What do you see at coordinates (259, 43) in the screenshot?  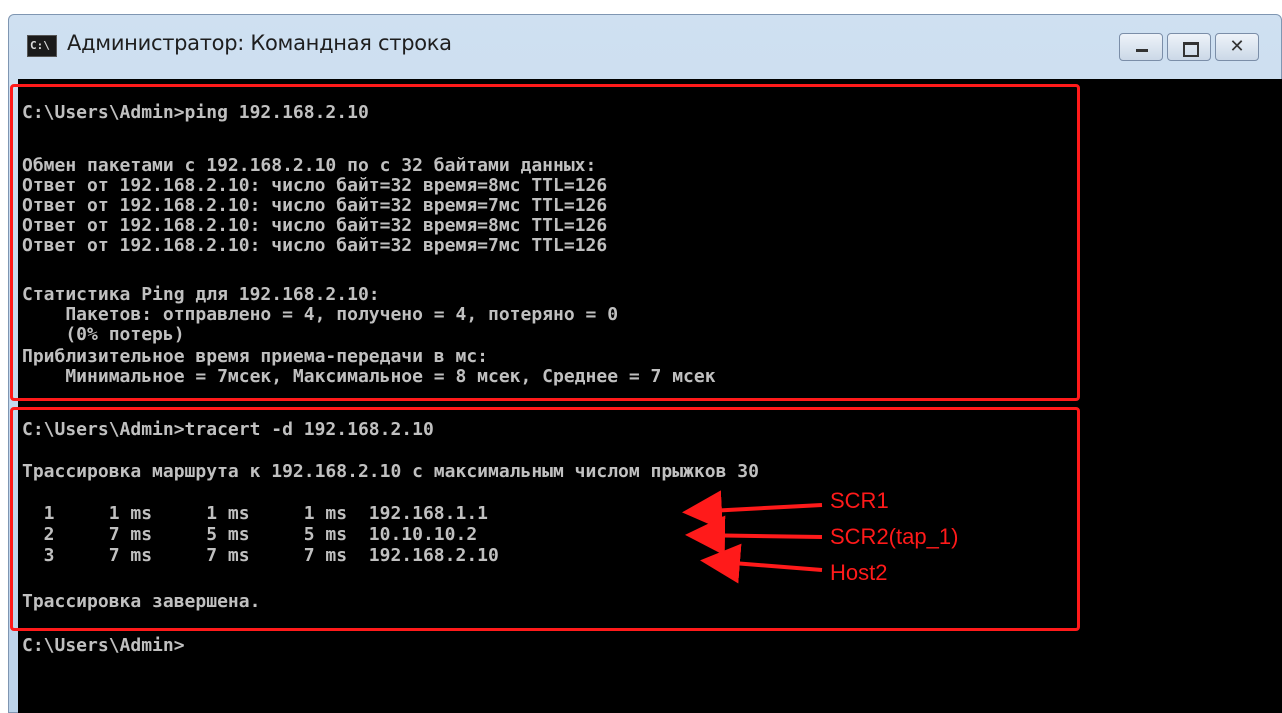 I see `window-title: Администратор: Командная строка` at bounding box center [259, 43].